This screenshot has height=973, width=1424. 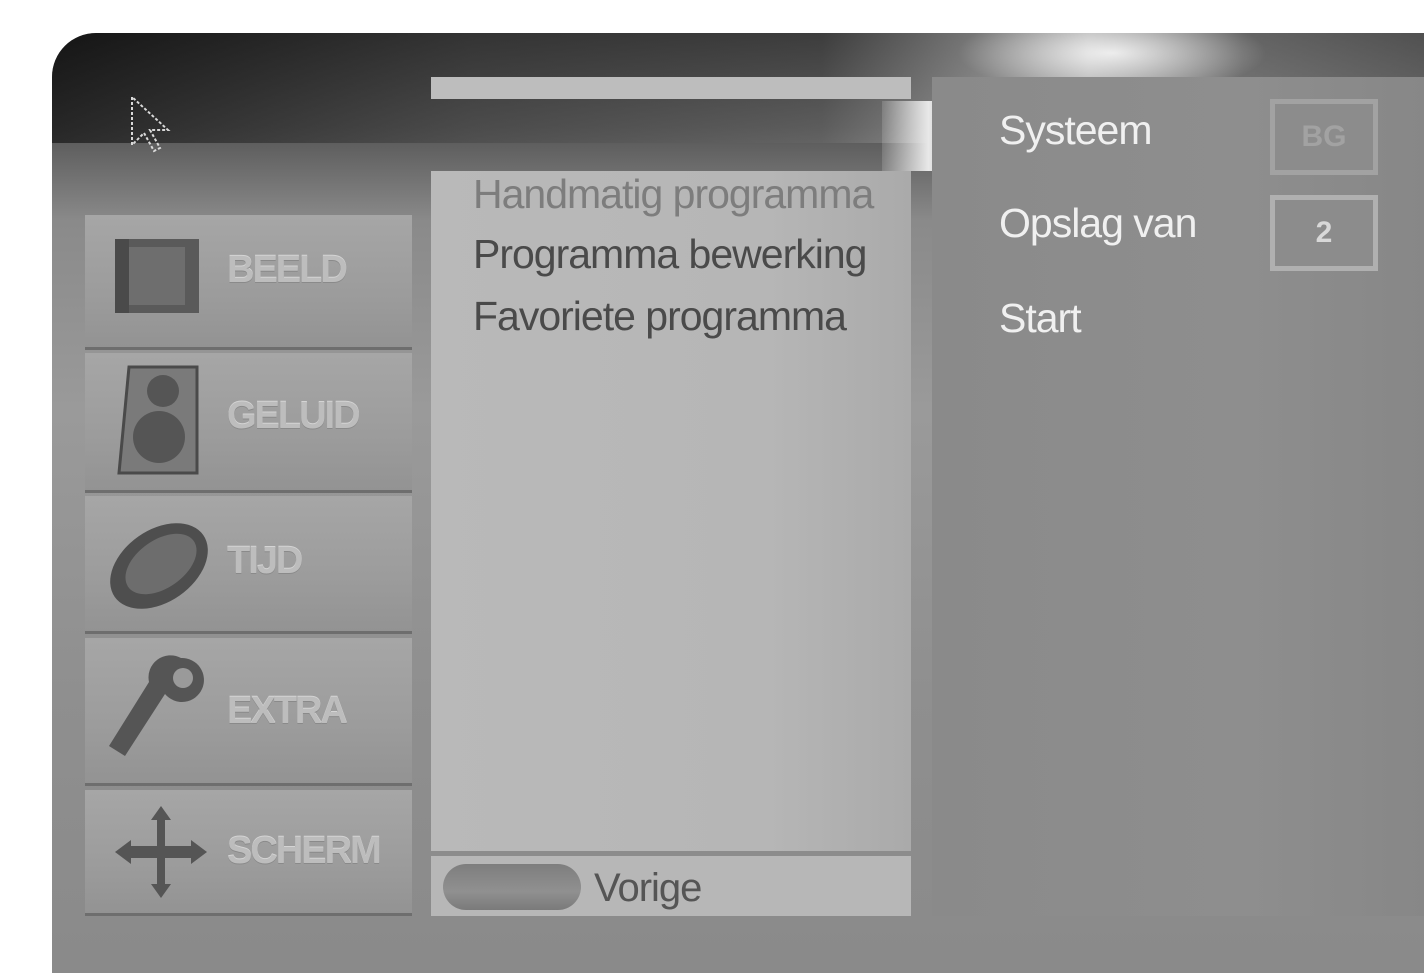 I want to click on systeem-value: BG, so click(x=1324, y=136).